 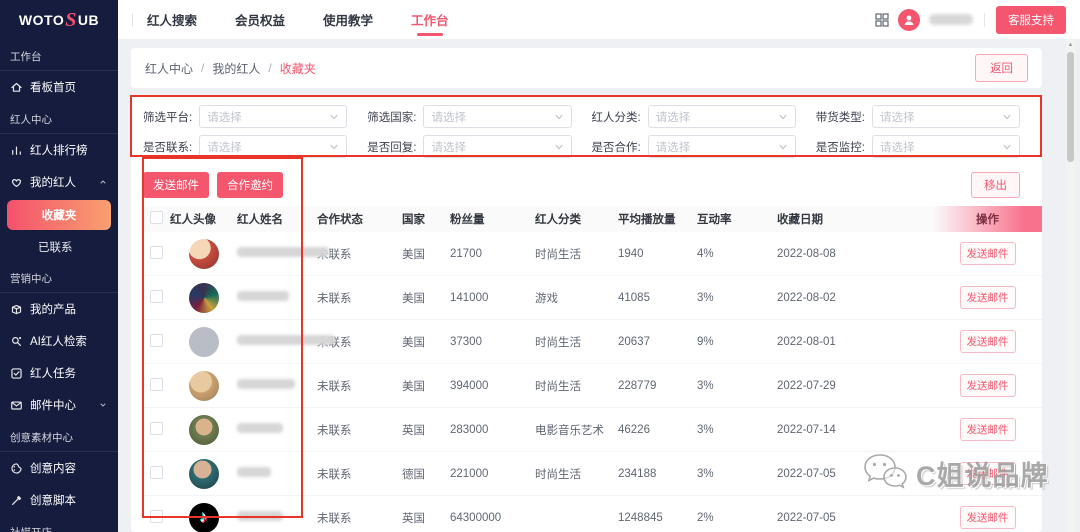 What do you see at coordinates (995, 185) in the screenshot?
I see `remove-button: 移出` at bounding box center [995, 185].